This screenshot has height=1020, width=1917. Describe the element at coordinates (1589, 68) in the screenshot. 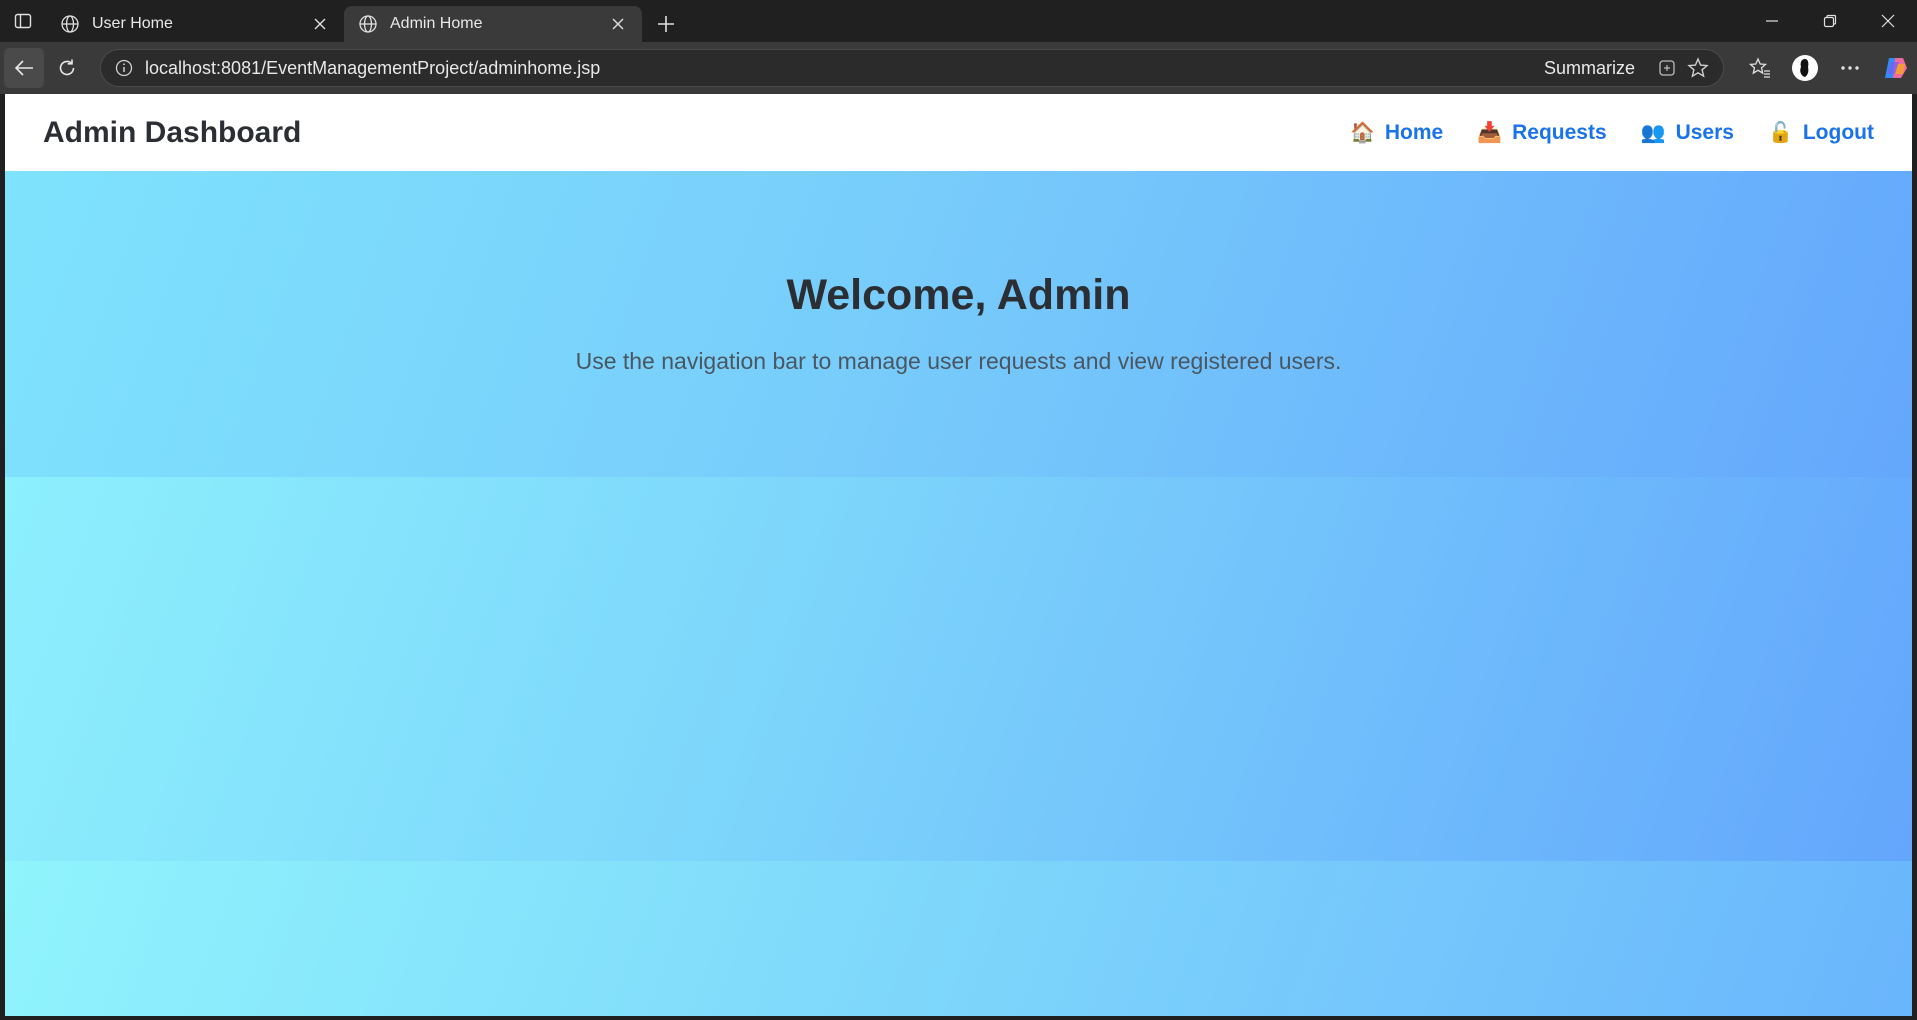

I see `summarize-button: Summarize` at that location.